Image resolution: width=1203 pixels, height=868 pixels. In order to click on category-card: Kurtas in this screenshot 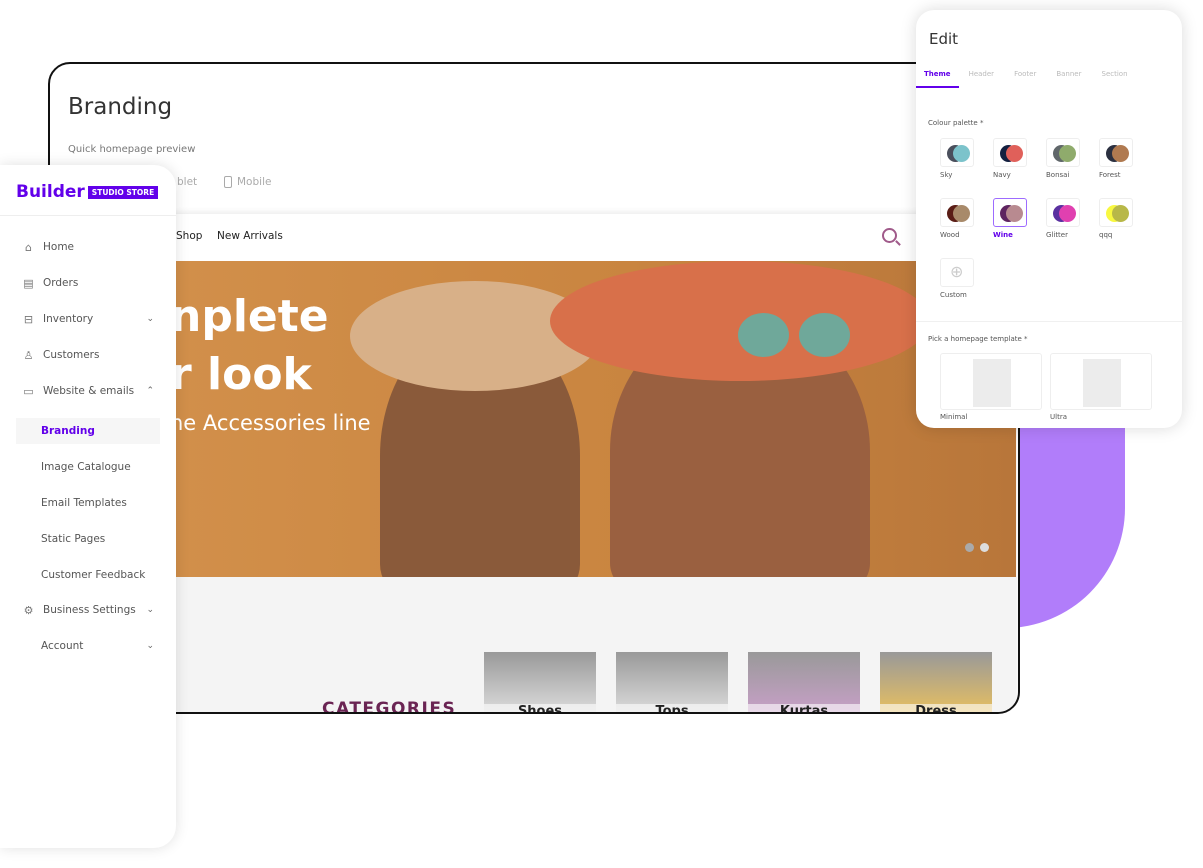, I will do `click(804, 682)`.